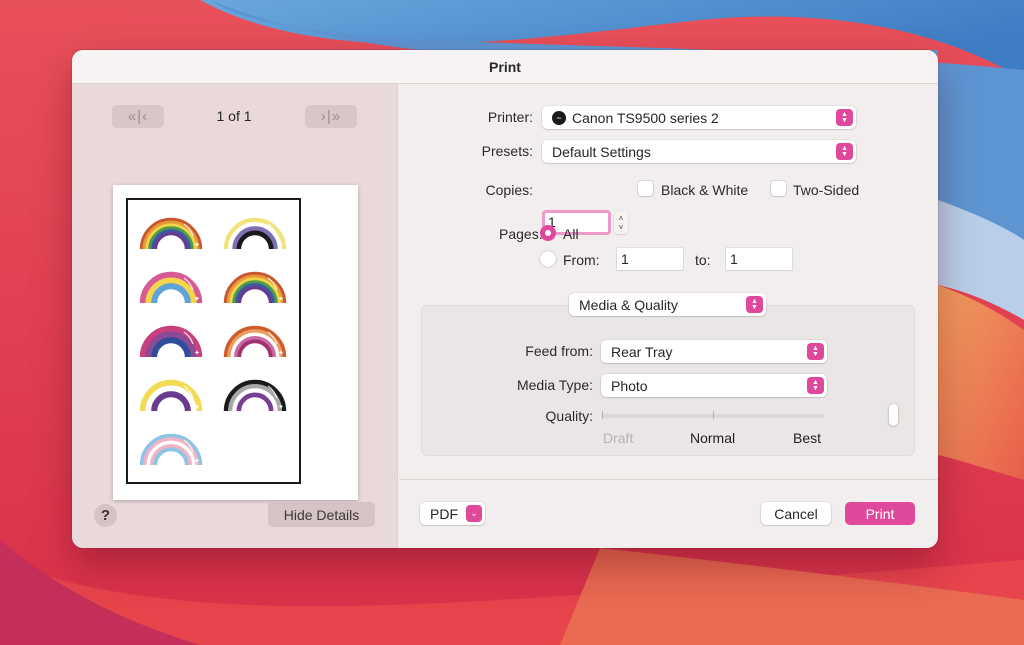 The width and height of the screenshot is (1024, 645). I want to click on quality-normal-label: Normal, so click(713, 438).